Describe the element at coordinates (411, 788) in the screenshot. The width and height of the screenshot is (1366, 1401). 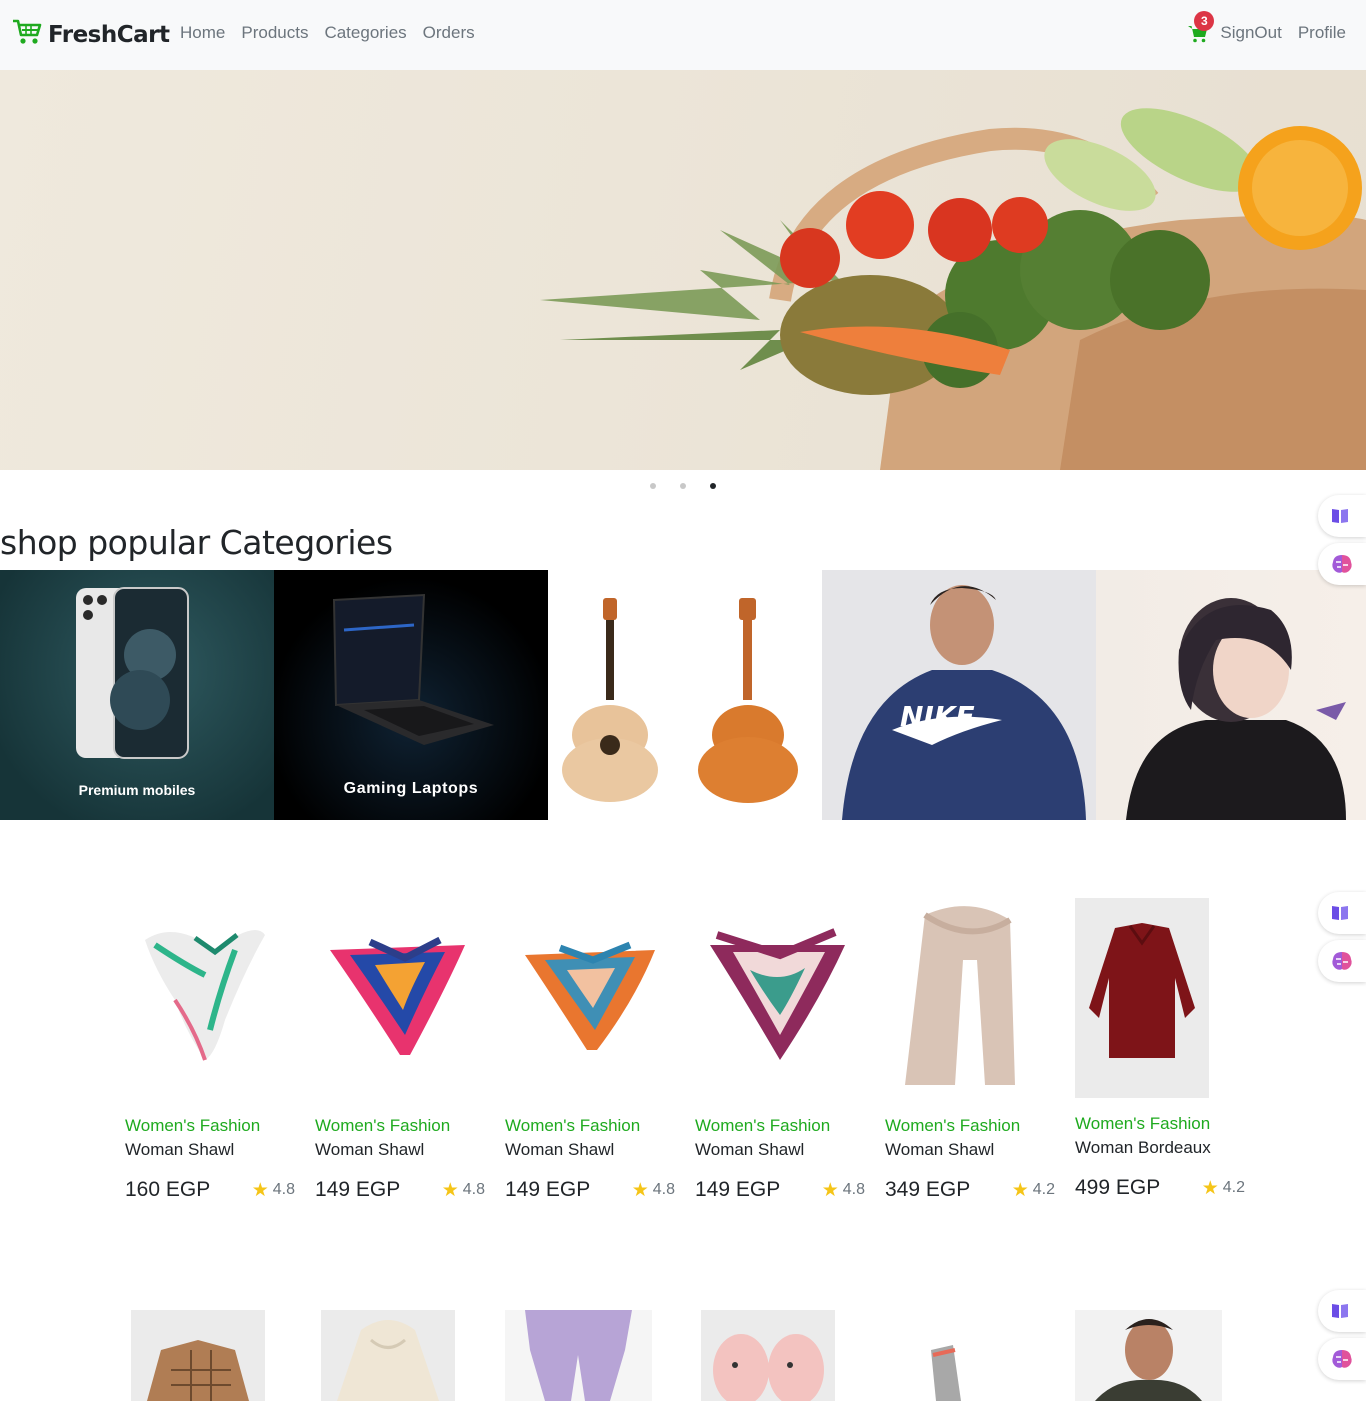
I see `category-label: Gaming Laptops` at that location.